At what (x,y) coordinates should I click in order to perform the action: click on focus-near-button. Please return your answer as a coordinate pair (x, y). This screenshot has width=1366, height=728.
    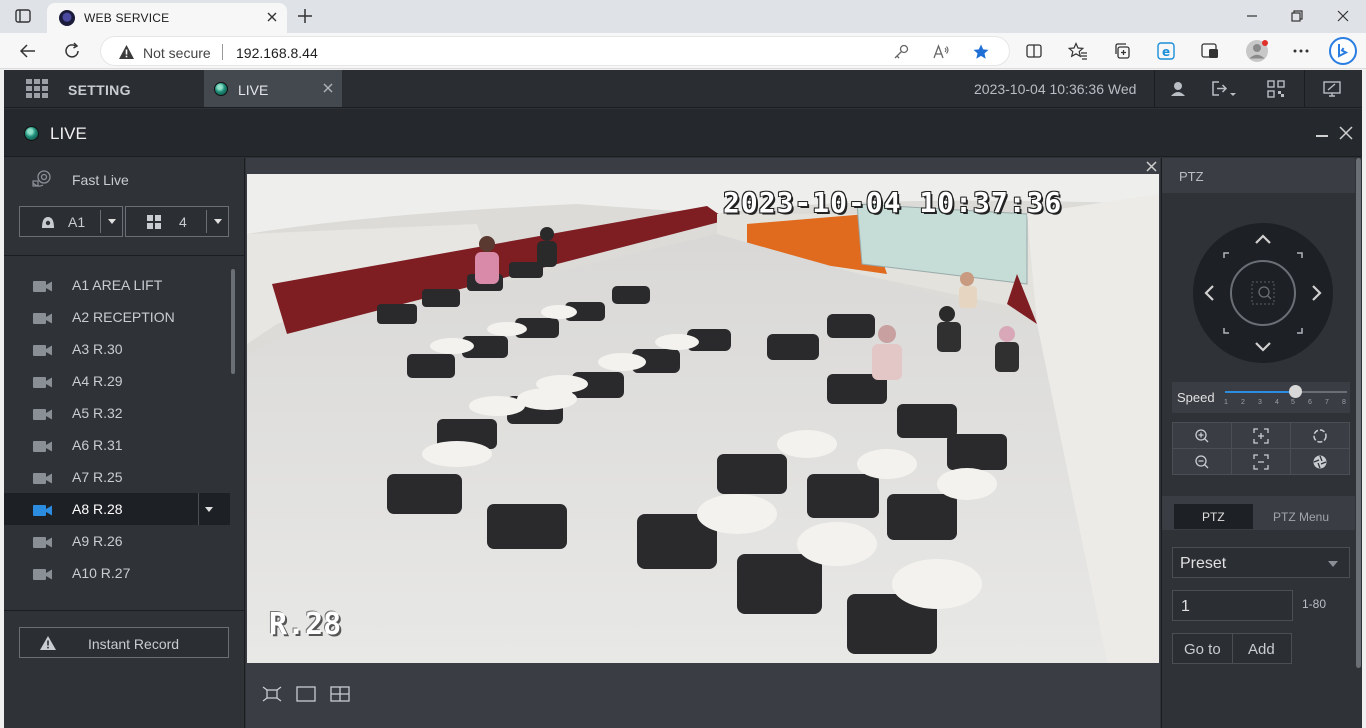
    Looking at the image, I should click on (1261, 436).